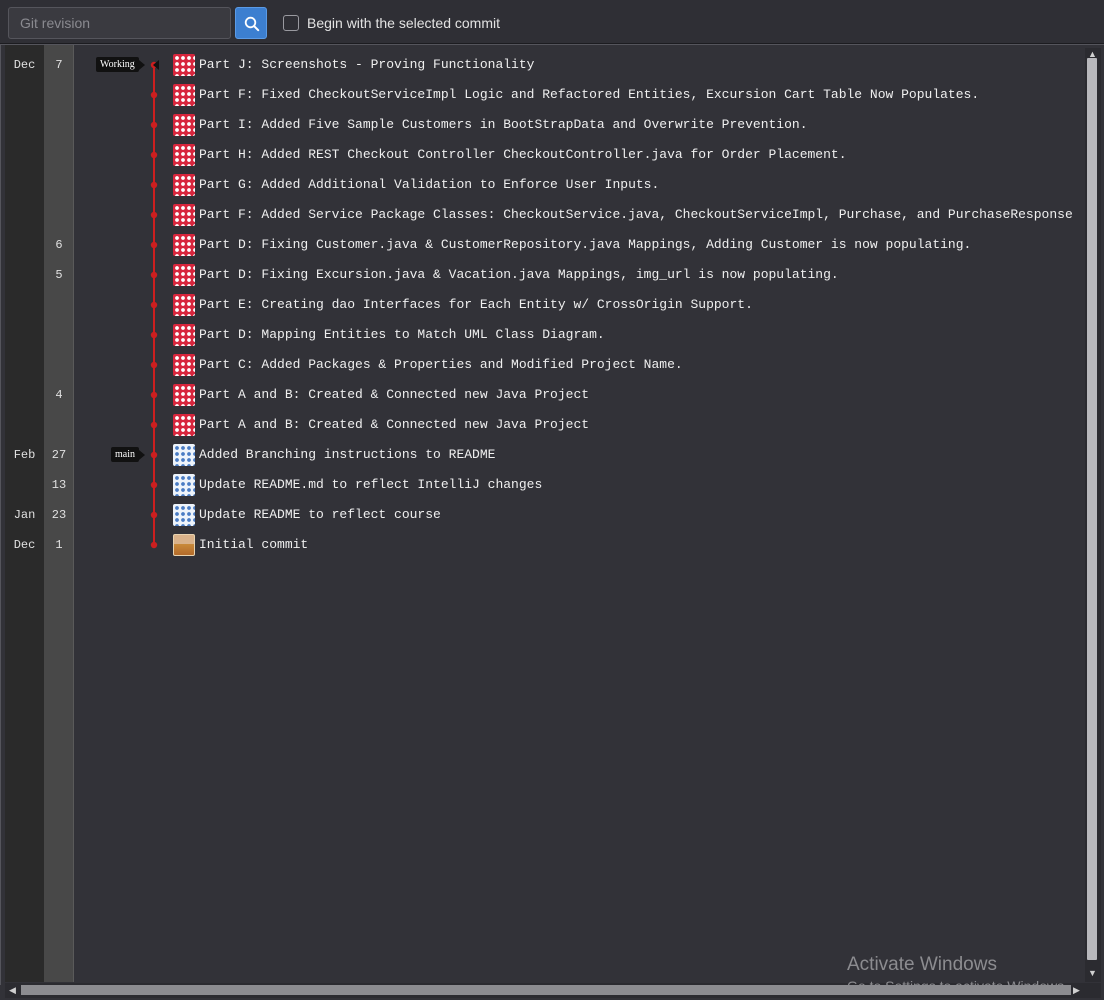  I want to click on branch-tag: Working, so click(117, 64).